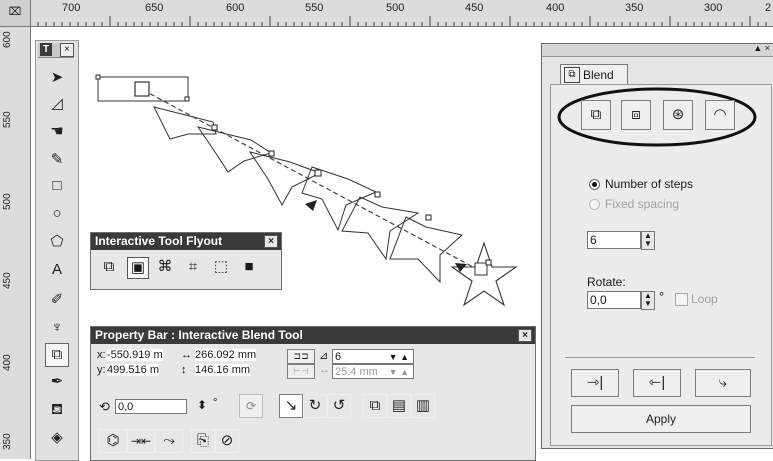 The height and width of the screenshot is (461, 773). What do you see at coordinates (57, 410) in the screenshot?
I see `fill-tool-icon: ⛾` at bounding box center [57, 410].